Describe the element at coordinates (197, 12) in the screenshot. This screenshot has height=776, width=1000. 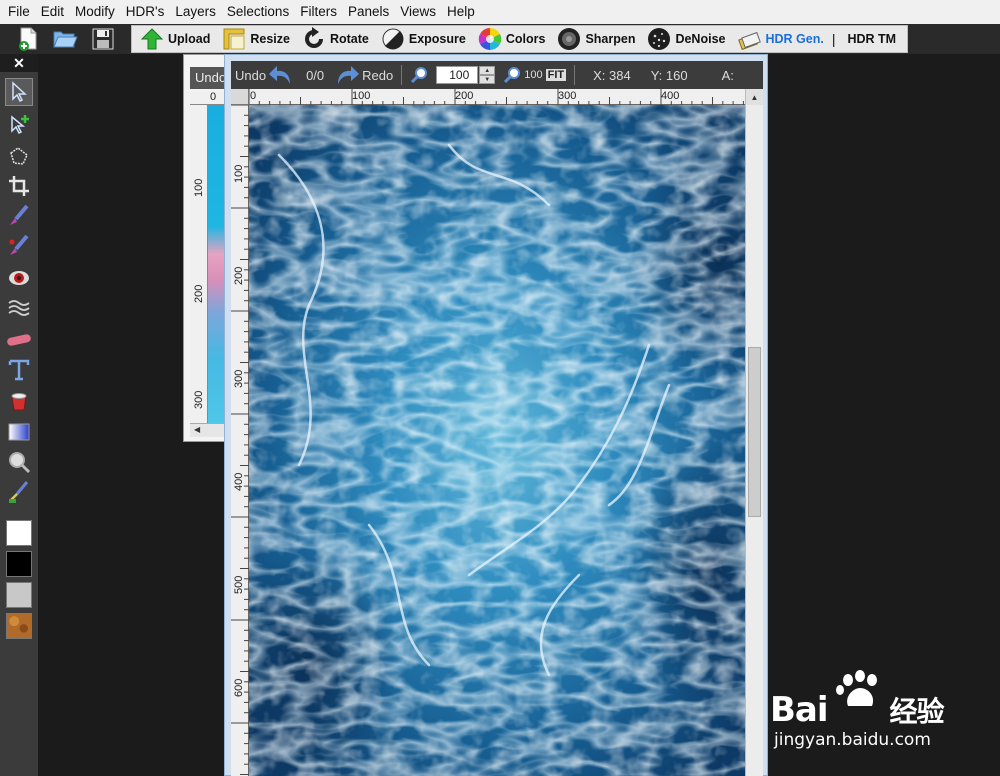
I see `menu-layers: Layers` at that location.